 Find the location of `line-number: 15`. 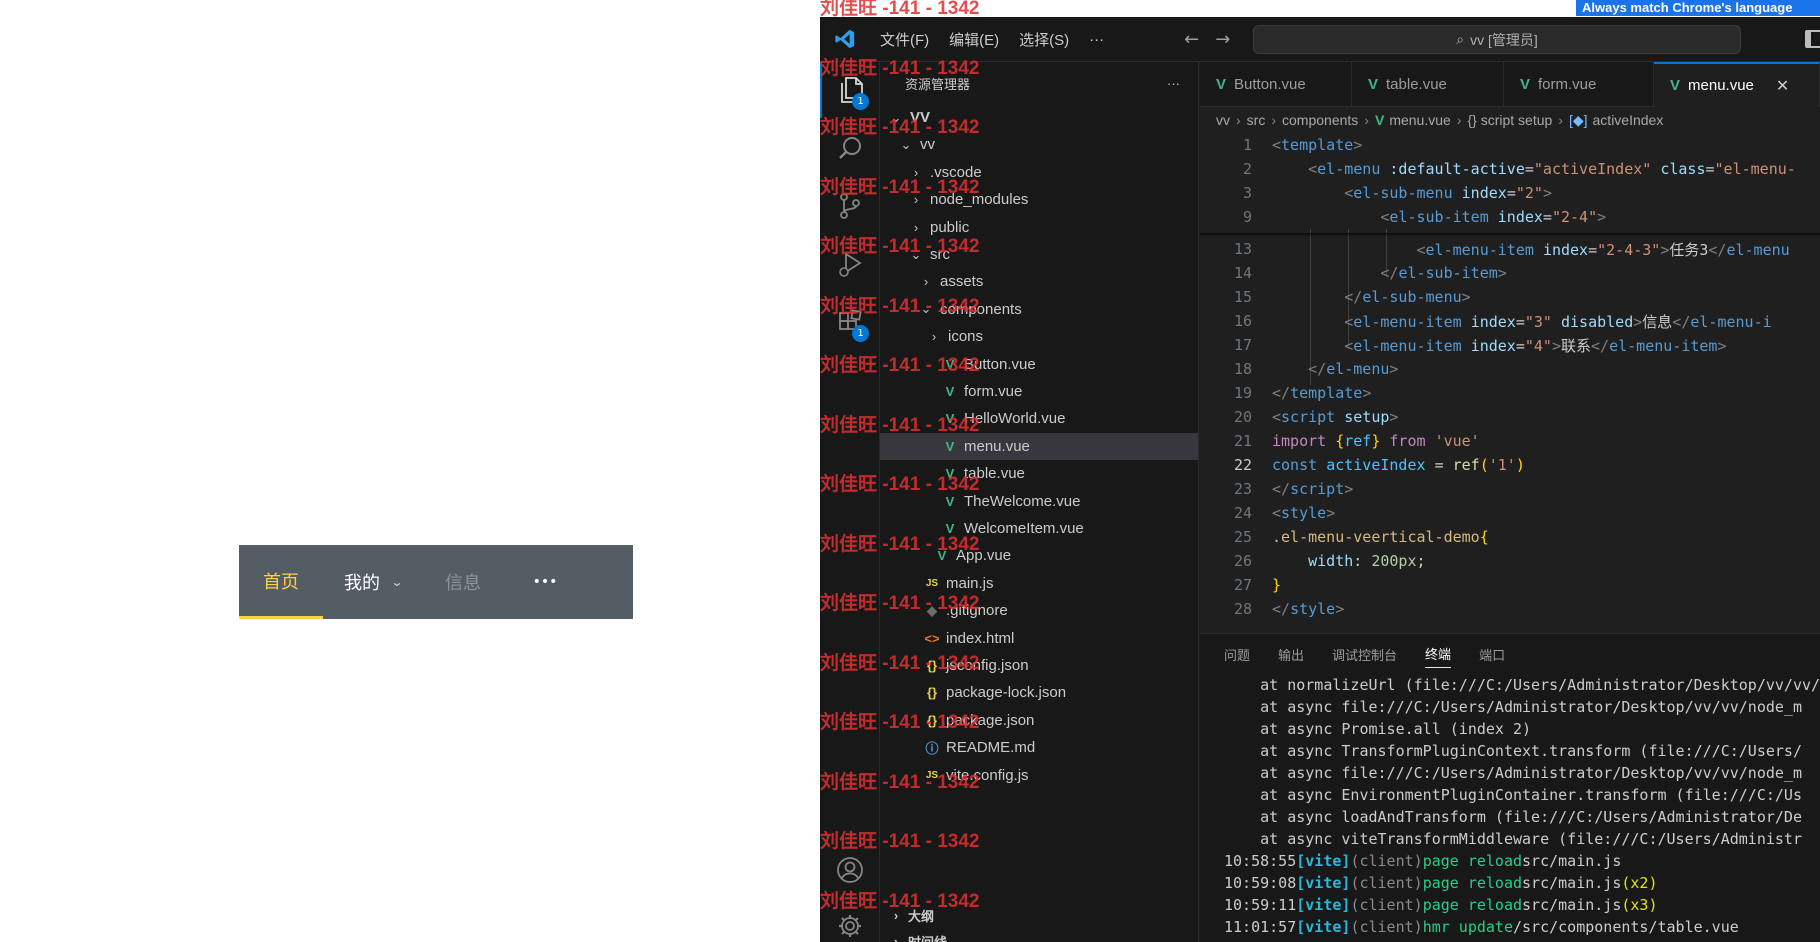

line-number: 15 is located at coordinates (1242, 297).